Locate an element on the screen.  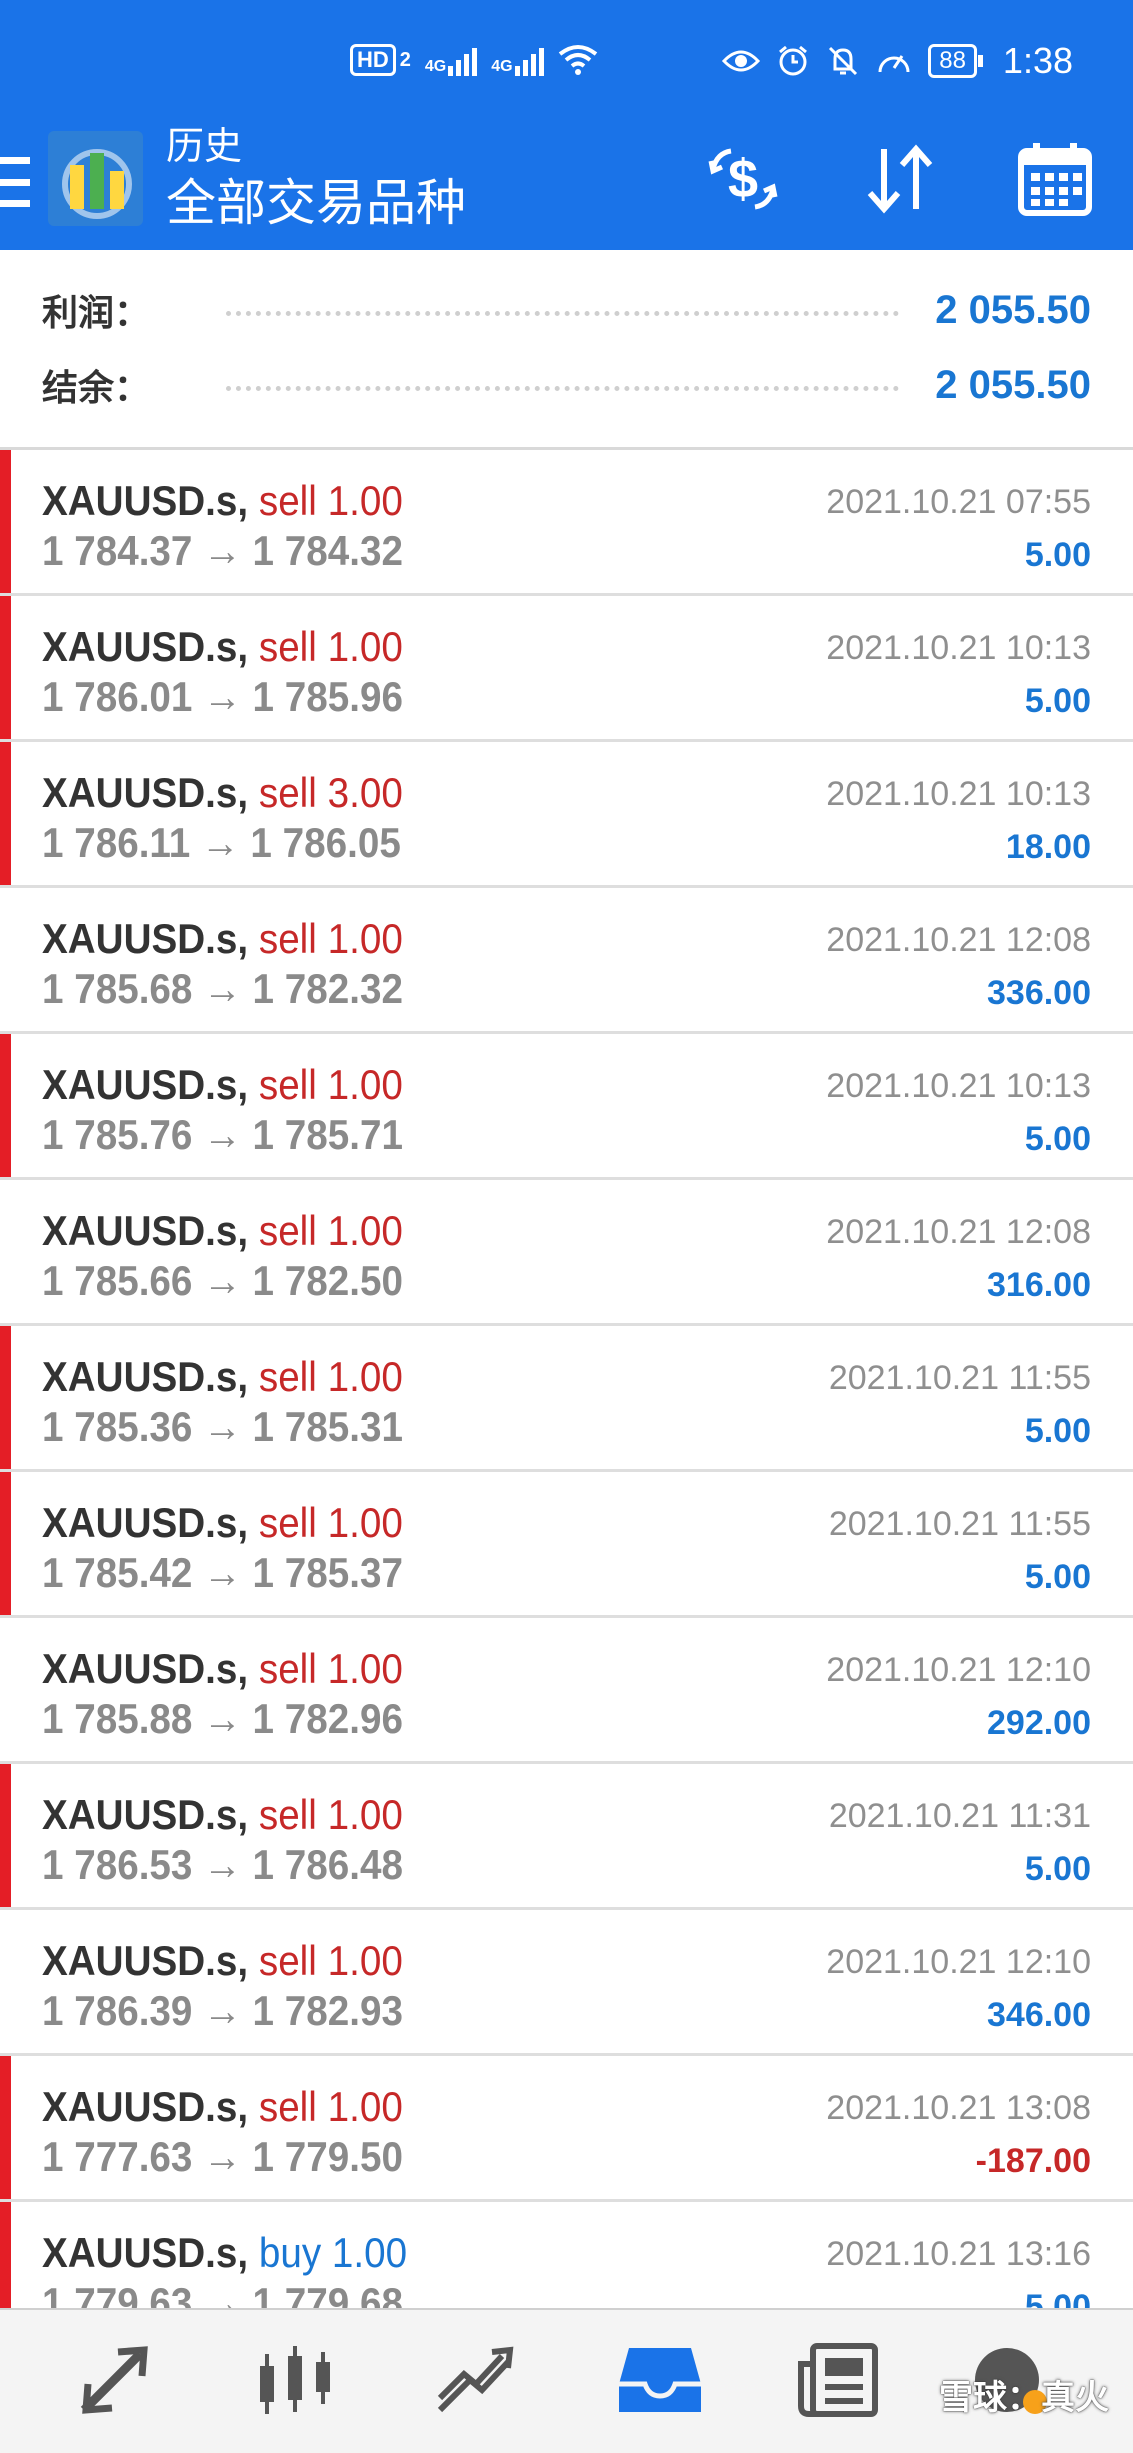
close-price: 1 779.68 is located at coordinates (327, 2293).